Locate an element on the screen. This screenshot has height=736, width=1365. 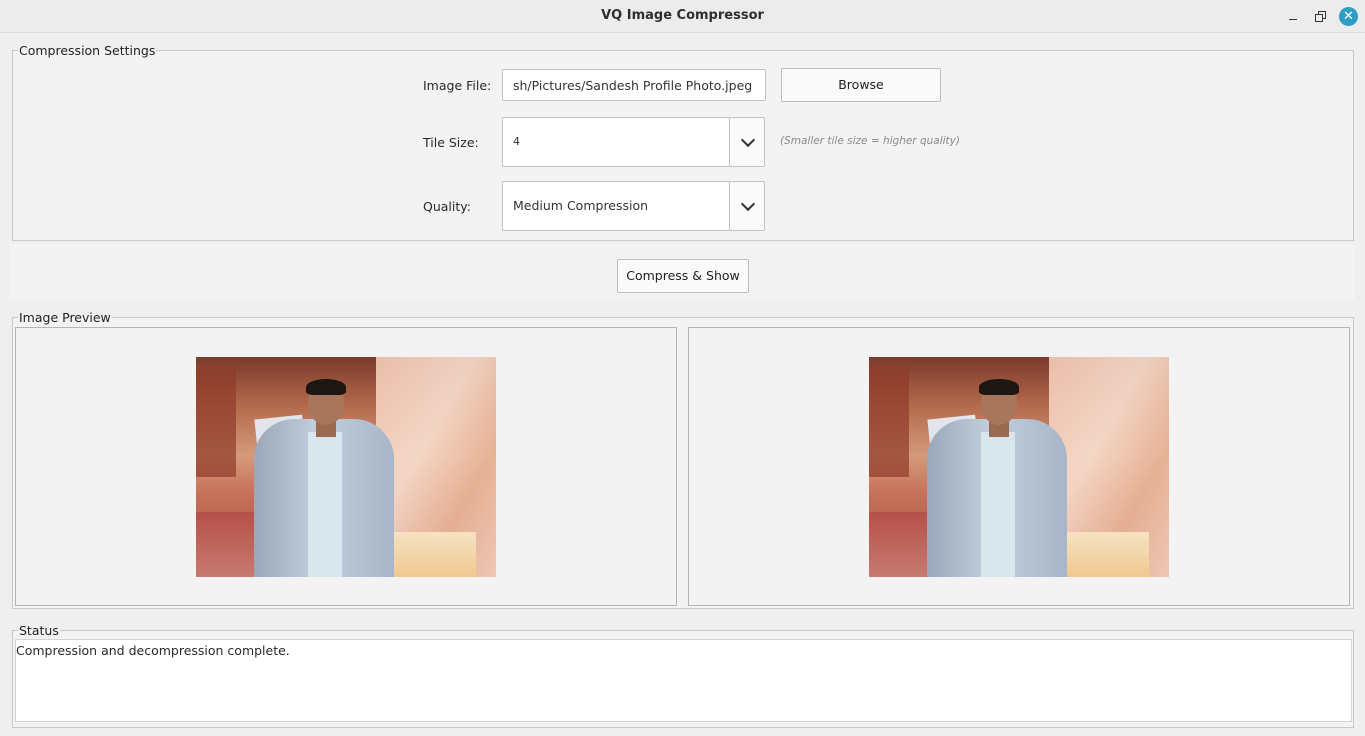
title-bar: VQ Image Compressor ✕ is located at coordinates (682, 16).